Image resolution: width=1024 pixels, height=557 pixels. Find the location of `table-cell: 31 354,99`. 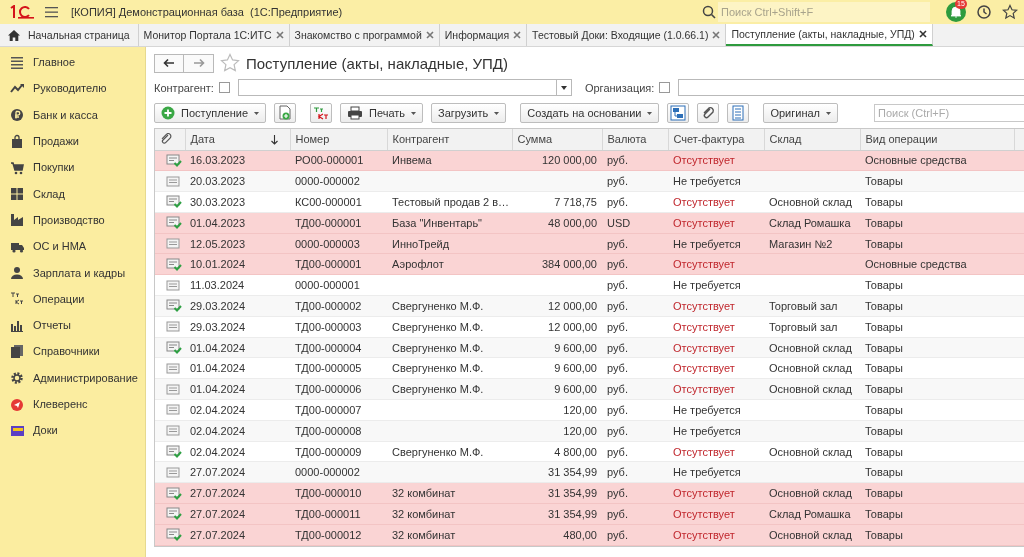

table-cell: 31 354,99 is located at coordinates (572, 472).